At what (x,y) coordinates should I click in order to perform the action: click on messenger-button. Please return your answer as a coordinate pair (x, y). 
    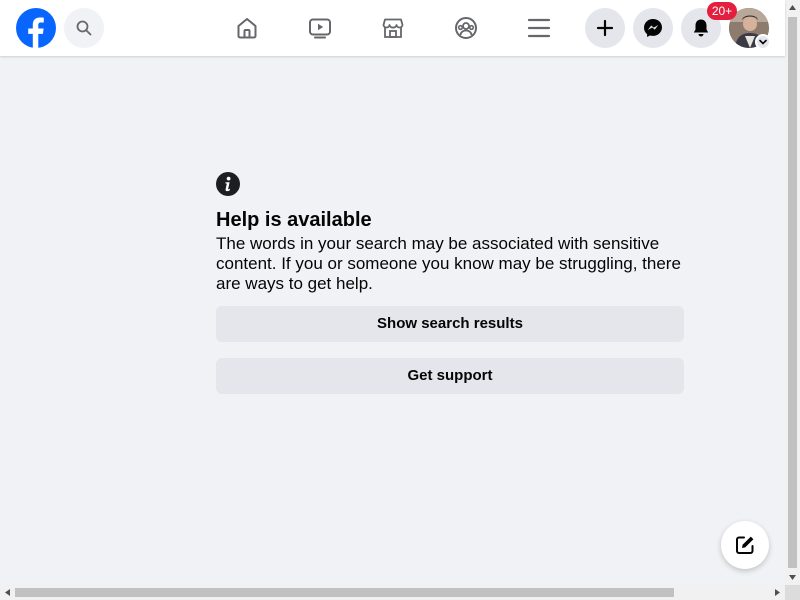
    Looking at the image, I should click on (653, 28).